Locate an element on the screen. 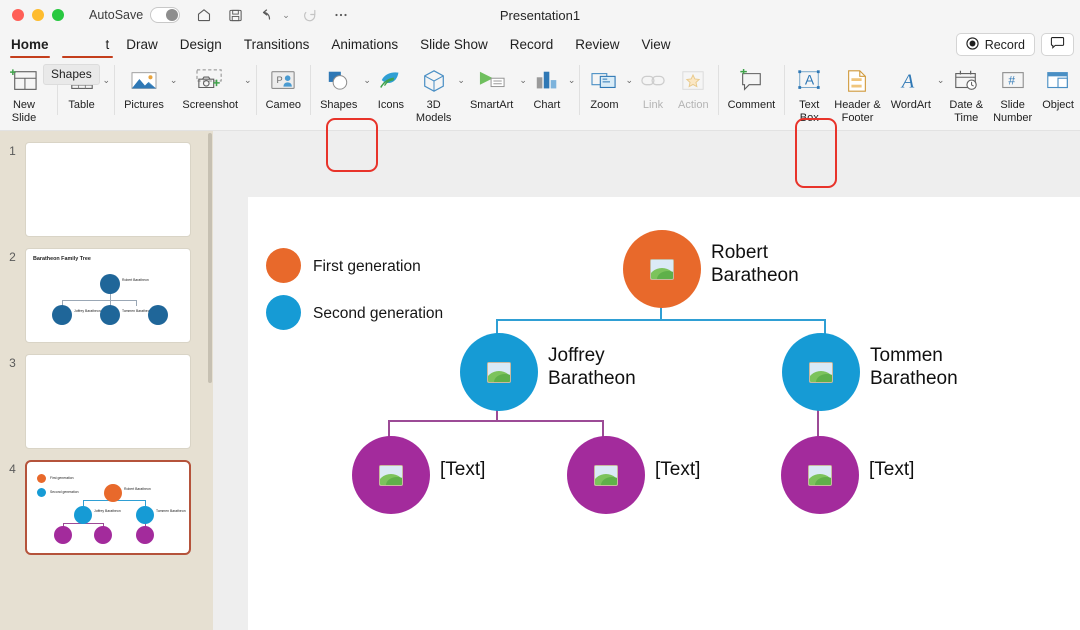 The height and width of the screenshot is (630, 1080). ribbon-group-comments: Comment is located at coordinates (756, 95).